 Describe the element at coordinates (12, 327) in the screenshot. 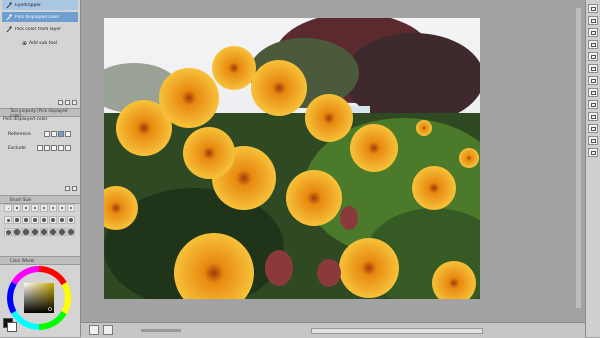

I see `sub-color-swatch` at that location.